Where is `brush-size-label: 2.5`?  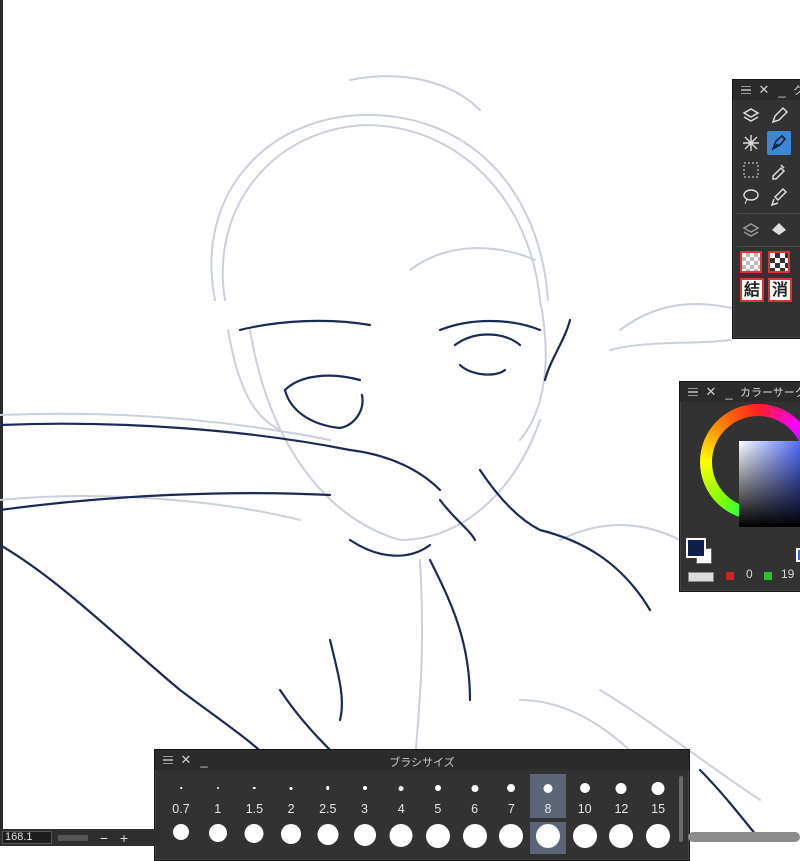
brush-size-label: 2.5 is located at coordinates (328, 809).